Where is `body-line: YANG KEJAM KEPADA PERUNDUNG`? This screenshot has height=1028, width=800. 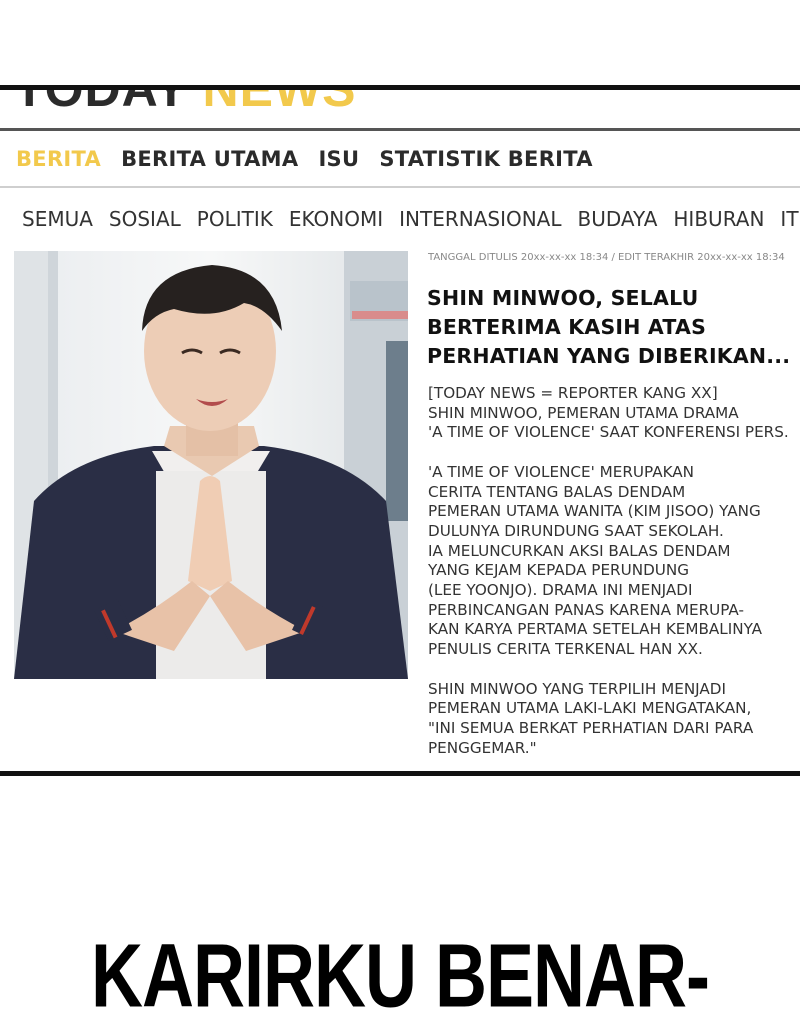
body-line: YANG KEJAM KEPADA PERUNDUNG is located at coordinates (559, 570).